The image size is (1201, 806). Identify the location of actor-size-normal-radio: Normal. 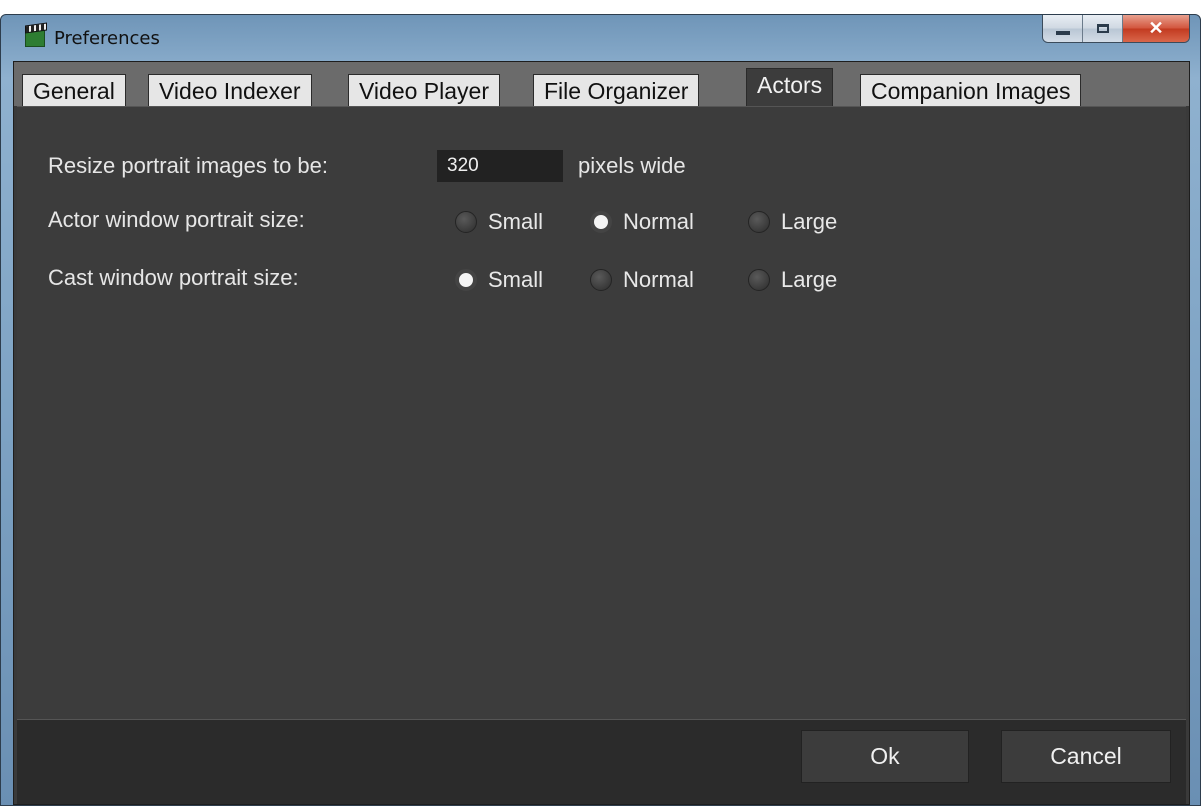
(642, 222).